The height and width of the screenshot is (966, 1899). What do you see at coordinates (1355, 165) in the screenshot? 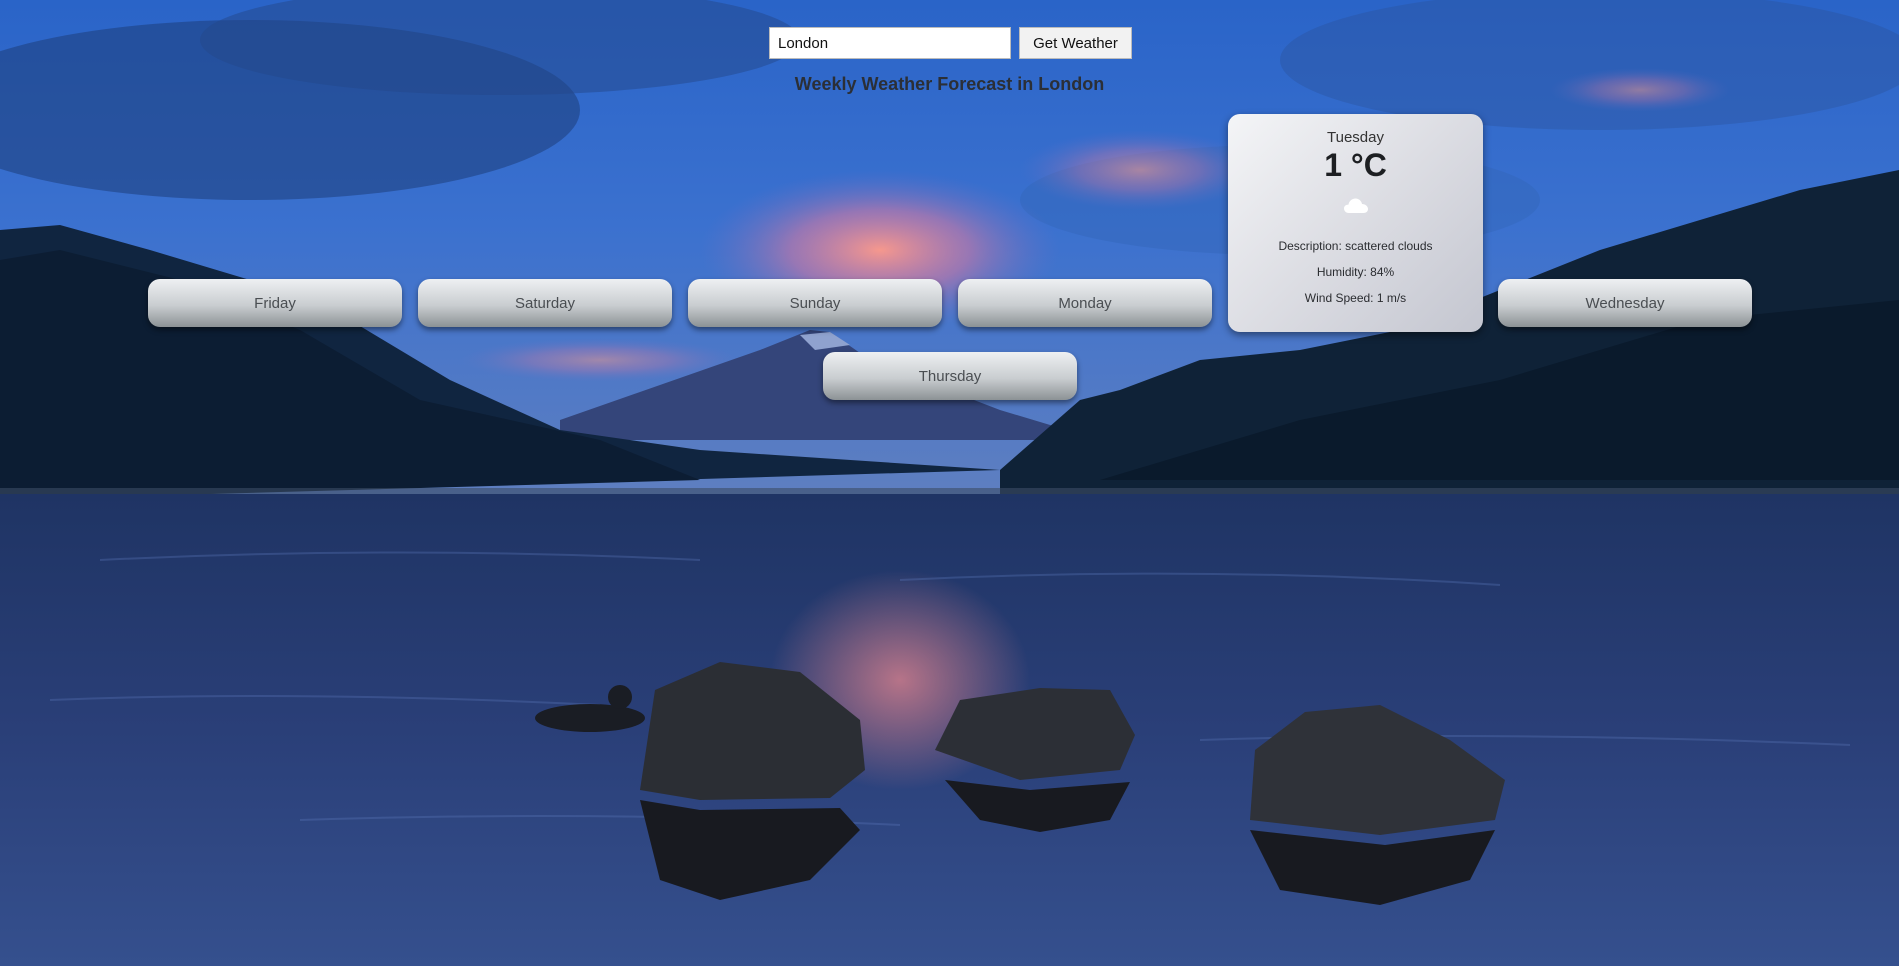
I see `temperature-value: 1 °C` at bounding box center [1355, 165].